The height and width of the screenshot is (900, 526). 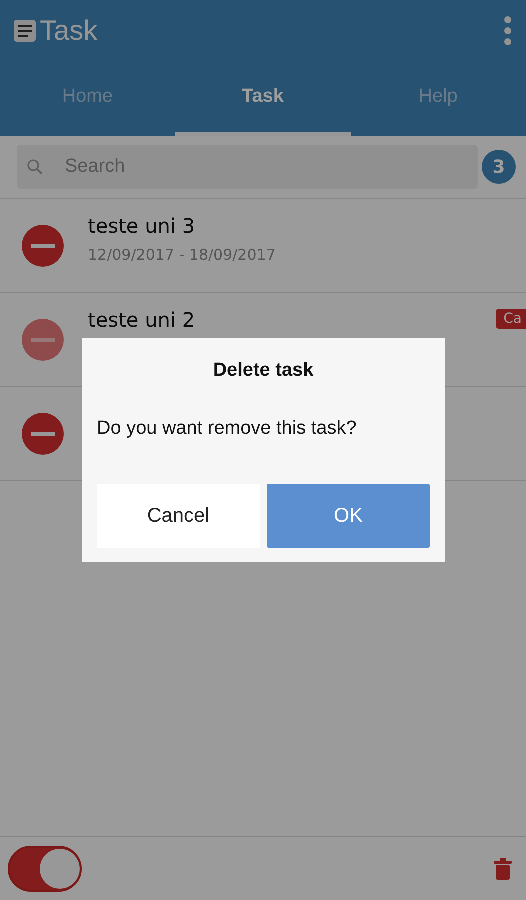 What do you see at coordinates (247, 167) in the screenshot?
I see `search-field: Search` at bounding box center [247, 167].